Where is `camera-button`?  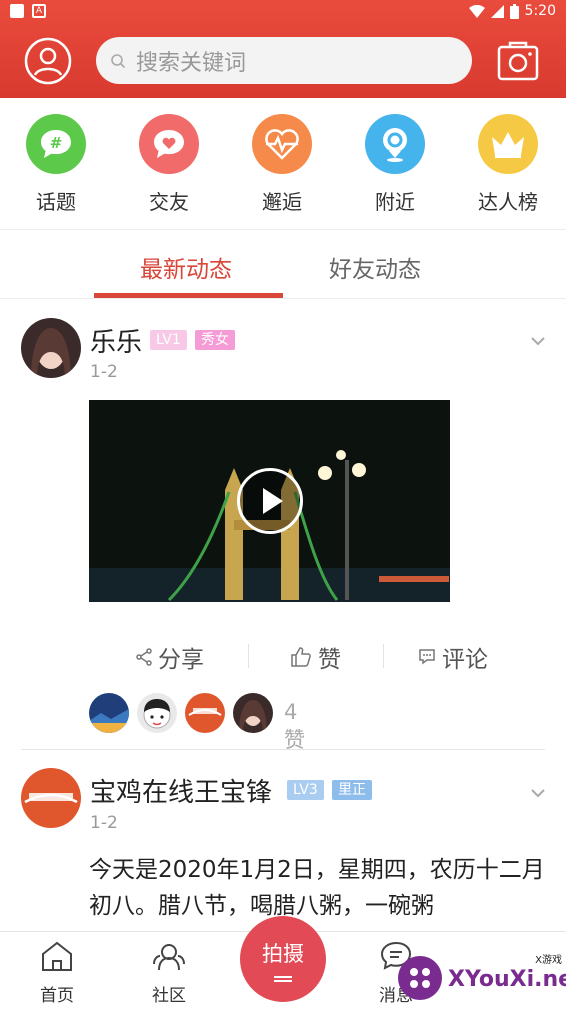
camera-button is located at coordinates (518, 61).